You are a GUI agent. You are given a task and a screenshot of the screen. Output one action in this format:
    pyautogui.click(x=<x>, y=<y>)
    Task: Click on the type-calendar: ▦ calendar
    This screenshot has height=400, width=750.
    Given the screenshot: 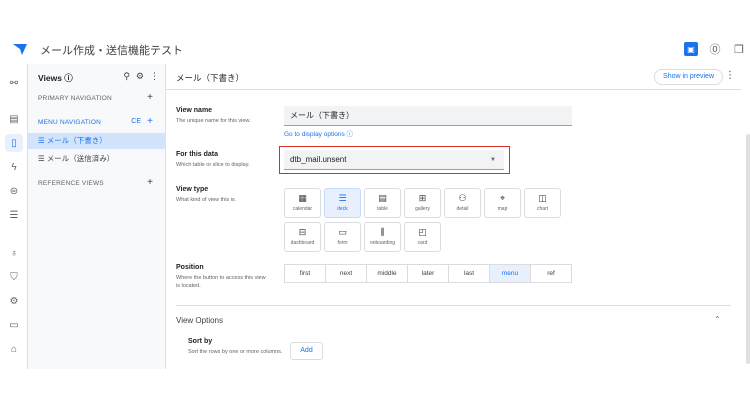 What is the action you would take?
    pyautogui.click(x=302, y=203)
    